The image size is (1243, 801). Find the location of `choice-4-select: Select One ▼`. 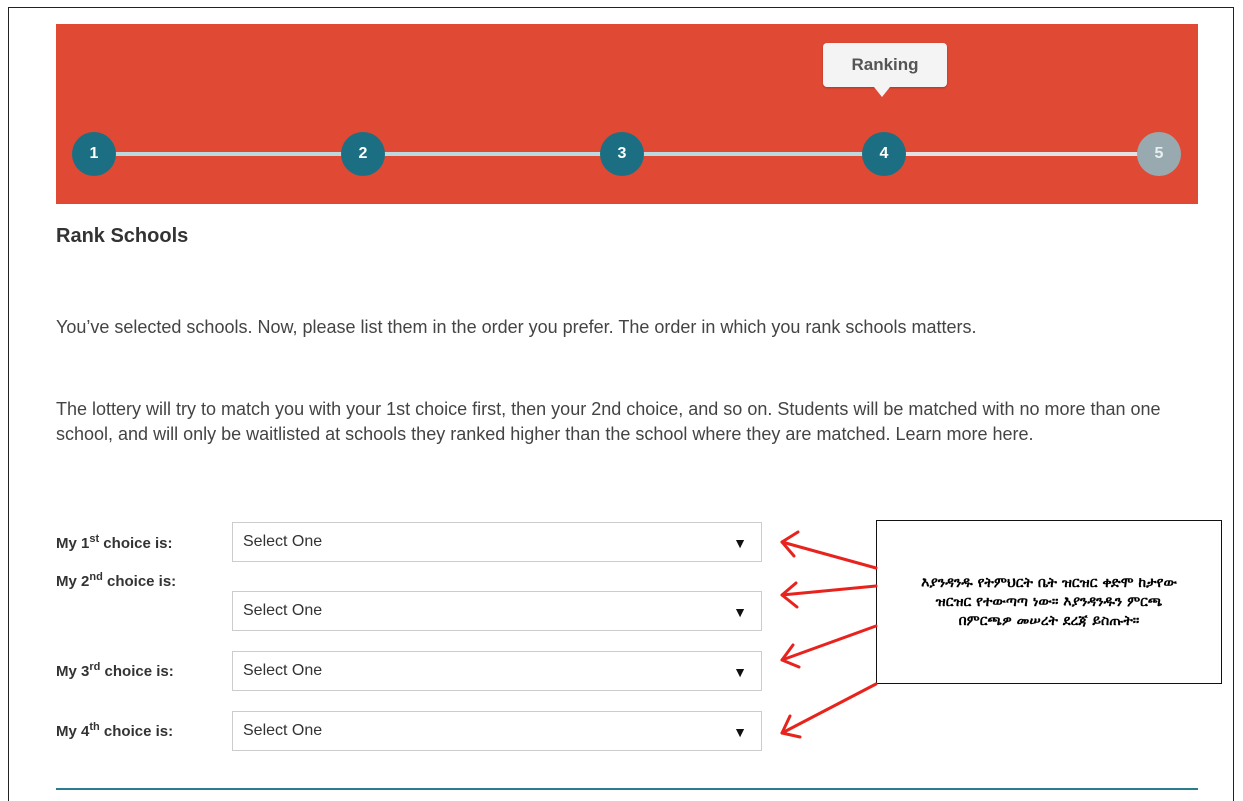

choice-4-select: Select One ▼ is located at coordinates (497, 731).